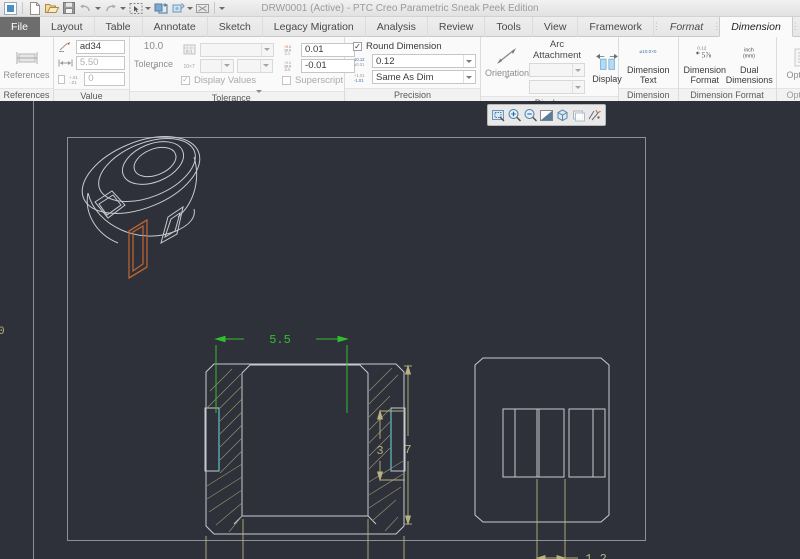 Image resolution: width=800 pixels, height=559 pixels. What do you see at coordinates (290, 49) in the screenshot?
I see `upper-tolerance-icon: +0.0 10.0 -0.0` at bounding box center [290, 49].